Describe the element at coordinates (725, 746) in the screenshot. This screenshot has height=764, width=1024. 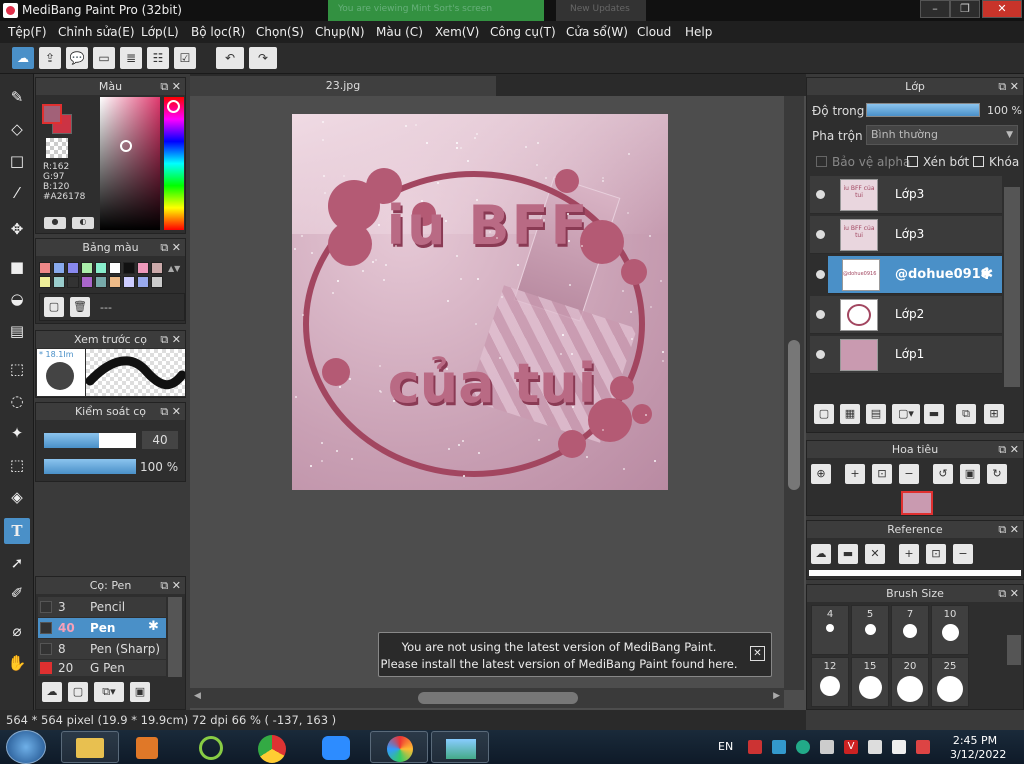
I see `language-indicator: EN` at that location.